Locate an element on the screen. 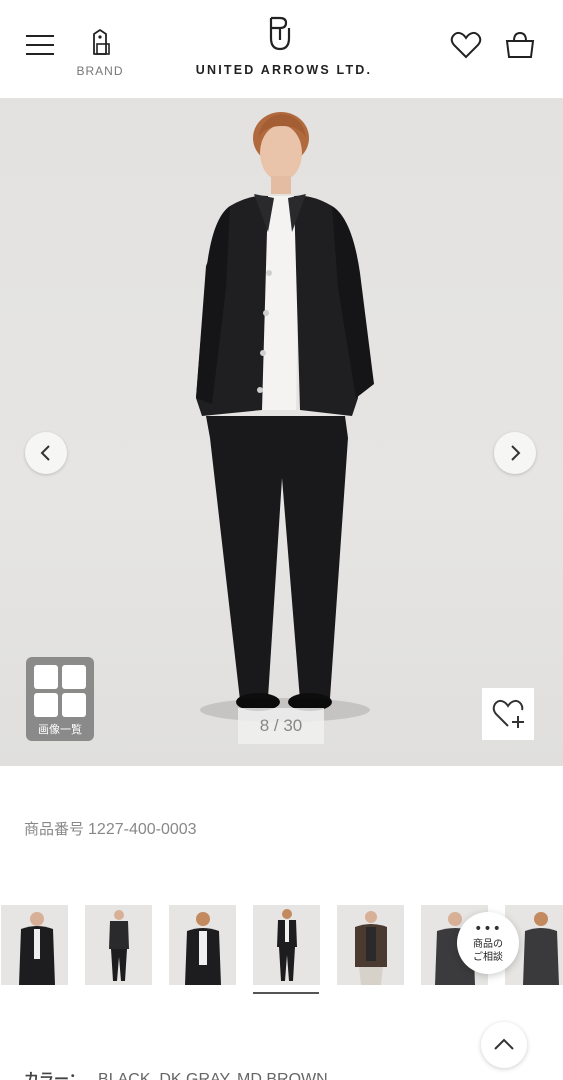 The image size is (563, 1080). color-value: BLACK, DK.GRAY, MD.BROWN is located at coordinates (213, 1075).